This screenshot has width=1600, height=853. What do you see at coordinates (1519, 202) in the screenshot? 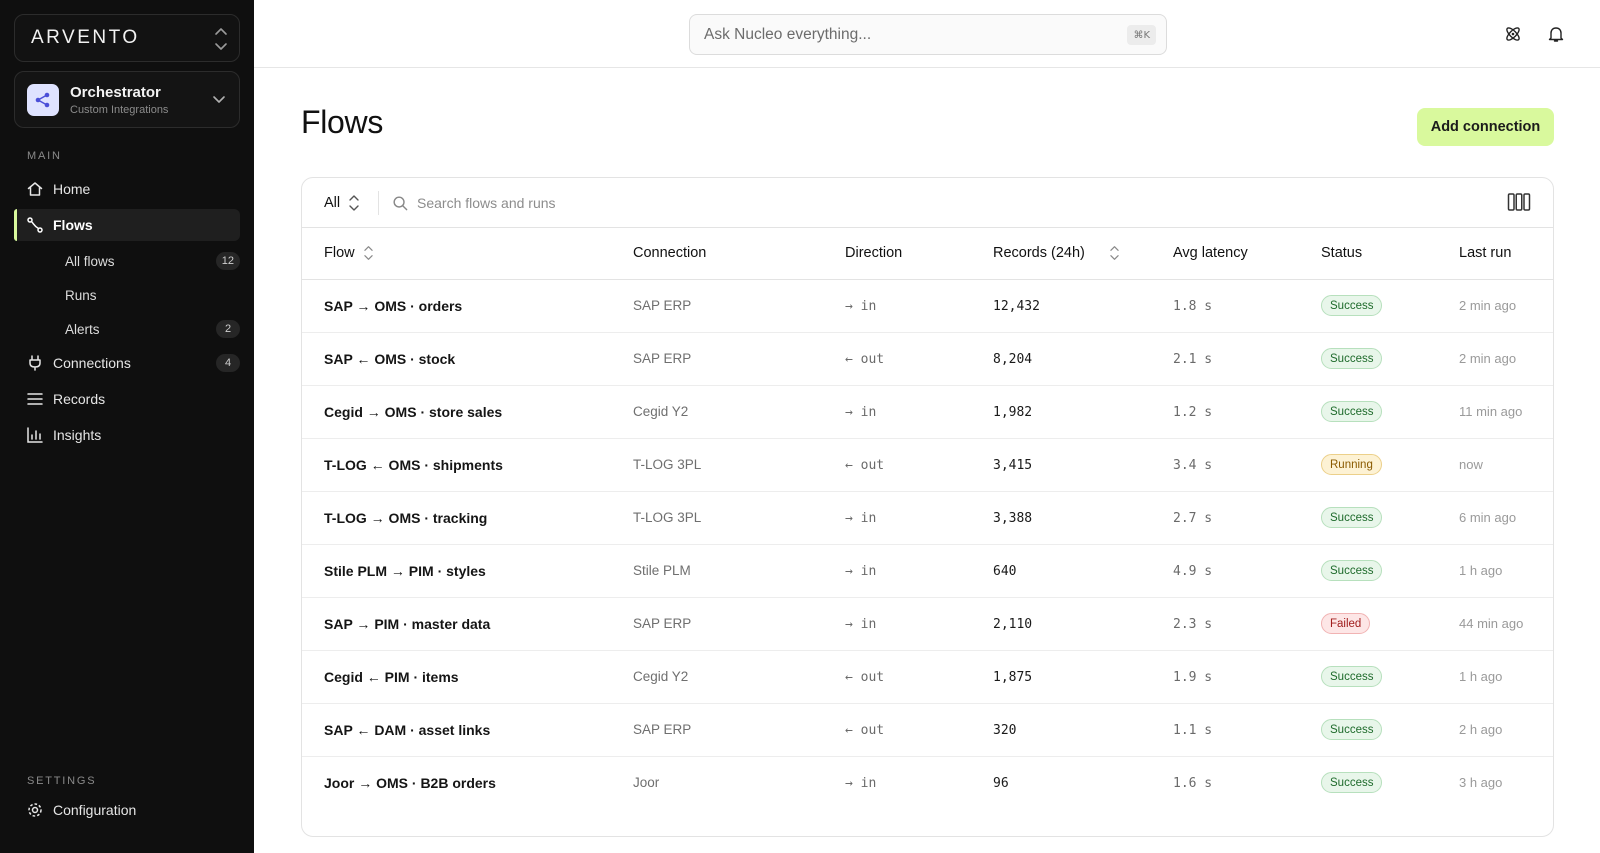
I see `columns-button` at bounding box center [1519, 202].